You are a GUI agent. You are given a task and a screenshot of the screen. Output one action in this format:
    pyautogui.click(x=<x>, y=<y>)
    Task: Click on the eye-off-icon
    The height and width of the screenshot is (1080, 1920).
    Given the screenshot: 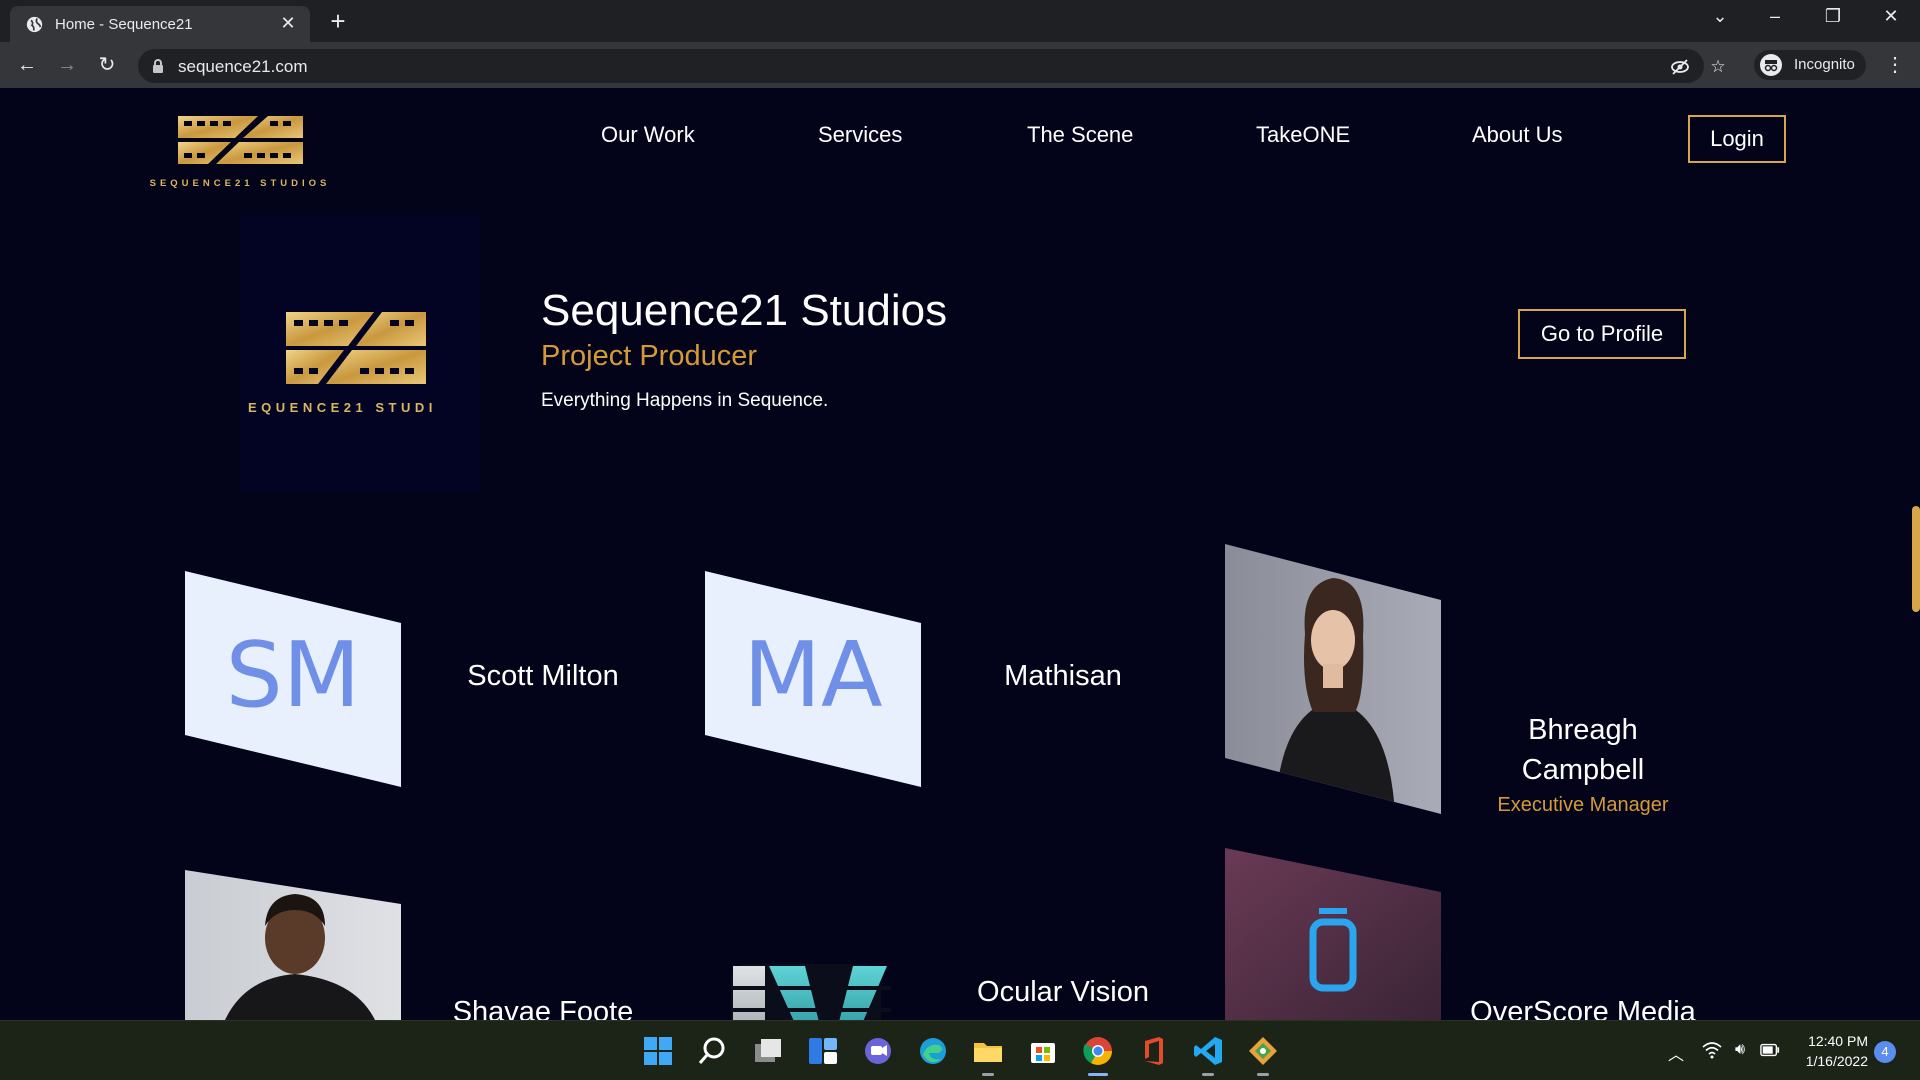 What is the action you would take?
    pyautogui.click(x=1680, y=67)
    